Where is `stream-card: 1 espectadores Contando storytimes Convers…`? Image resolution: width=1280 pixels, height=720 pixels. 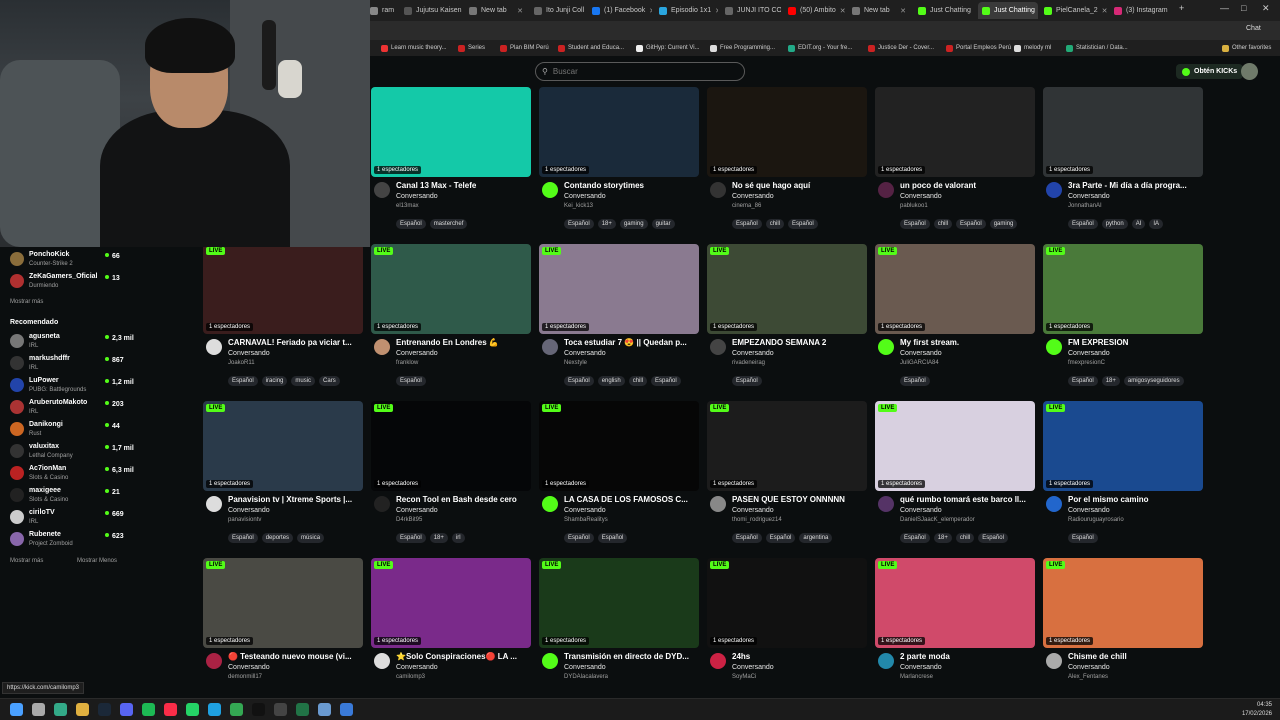
stream-card: 1 espectadores Contando storytimes Convers… is located at coordinates (619, 162).